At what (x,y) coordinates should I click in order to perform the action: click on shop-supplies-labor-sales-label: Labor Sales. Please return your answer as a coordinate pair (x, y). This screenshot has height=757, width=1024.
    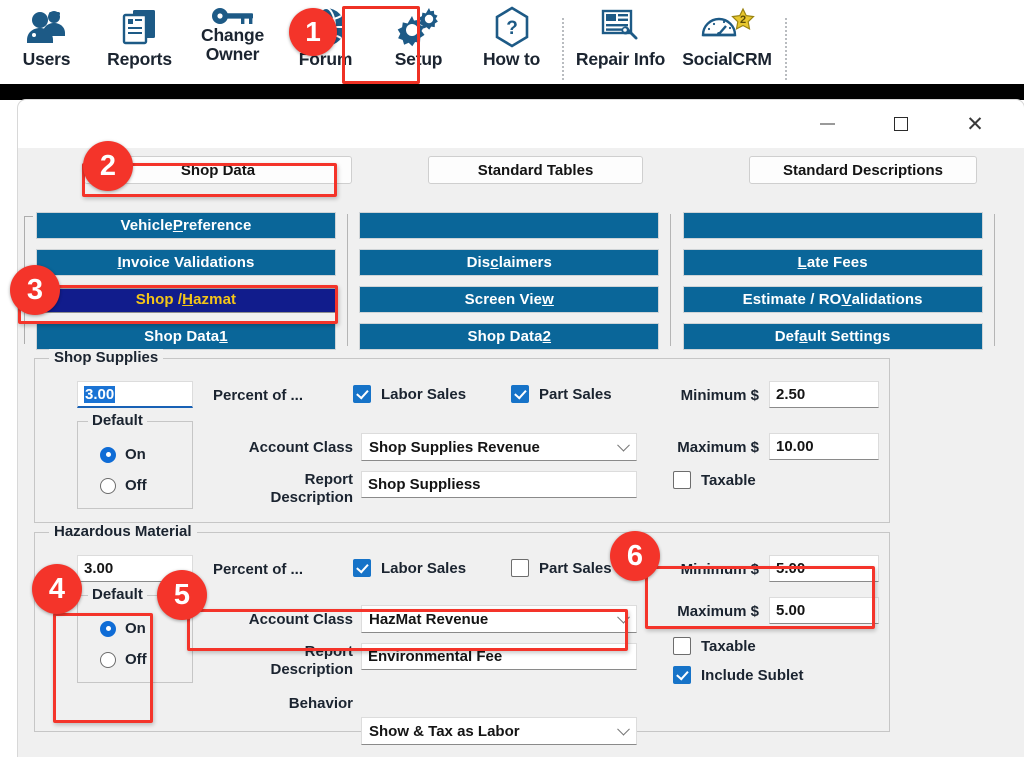
    Looking at the image, I should click on (424, 394).